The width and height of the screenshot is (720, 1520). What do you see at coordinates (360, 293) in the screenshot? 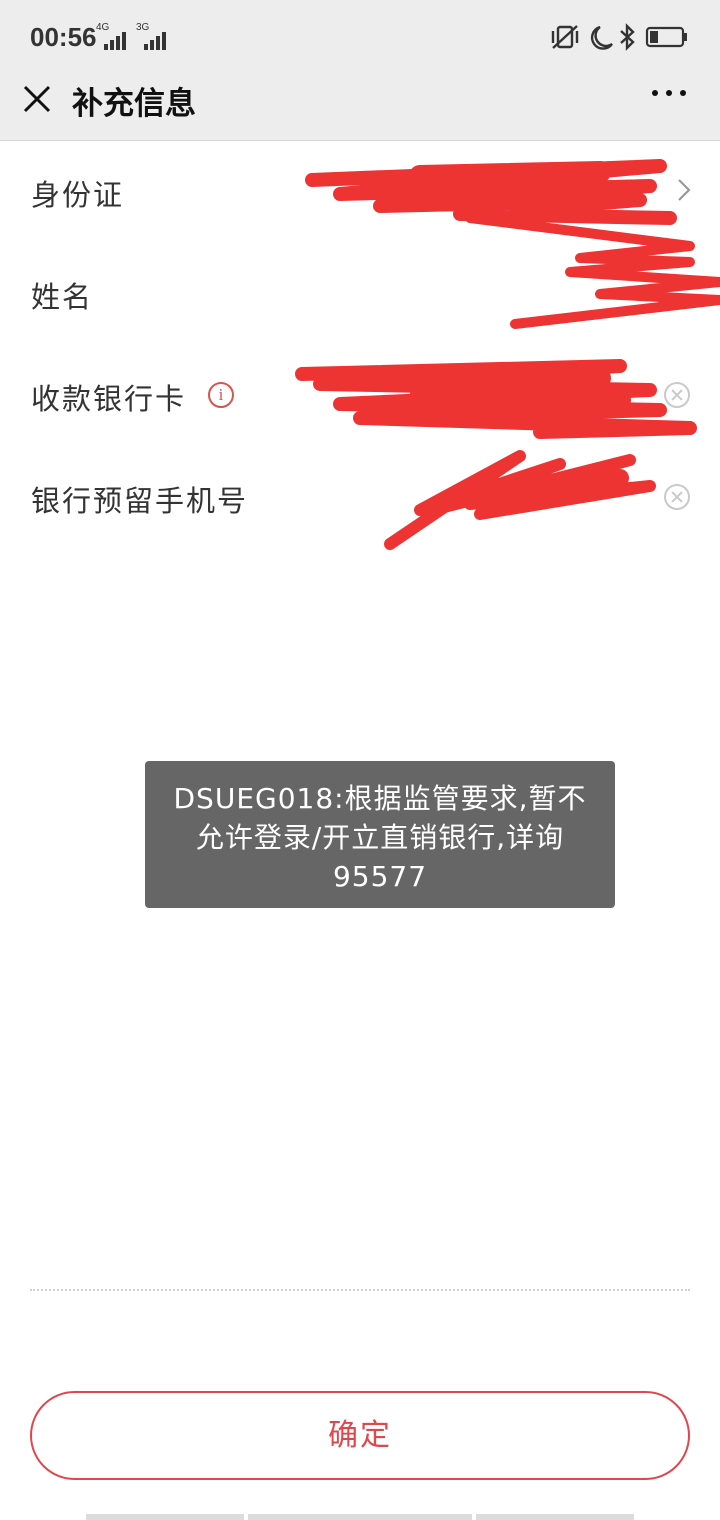
I see `form-row-name: 姓名` at bounding box center [360, 293].